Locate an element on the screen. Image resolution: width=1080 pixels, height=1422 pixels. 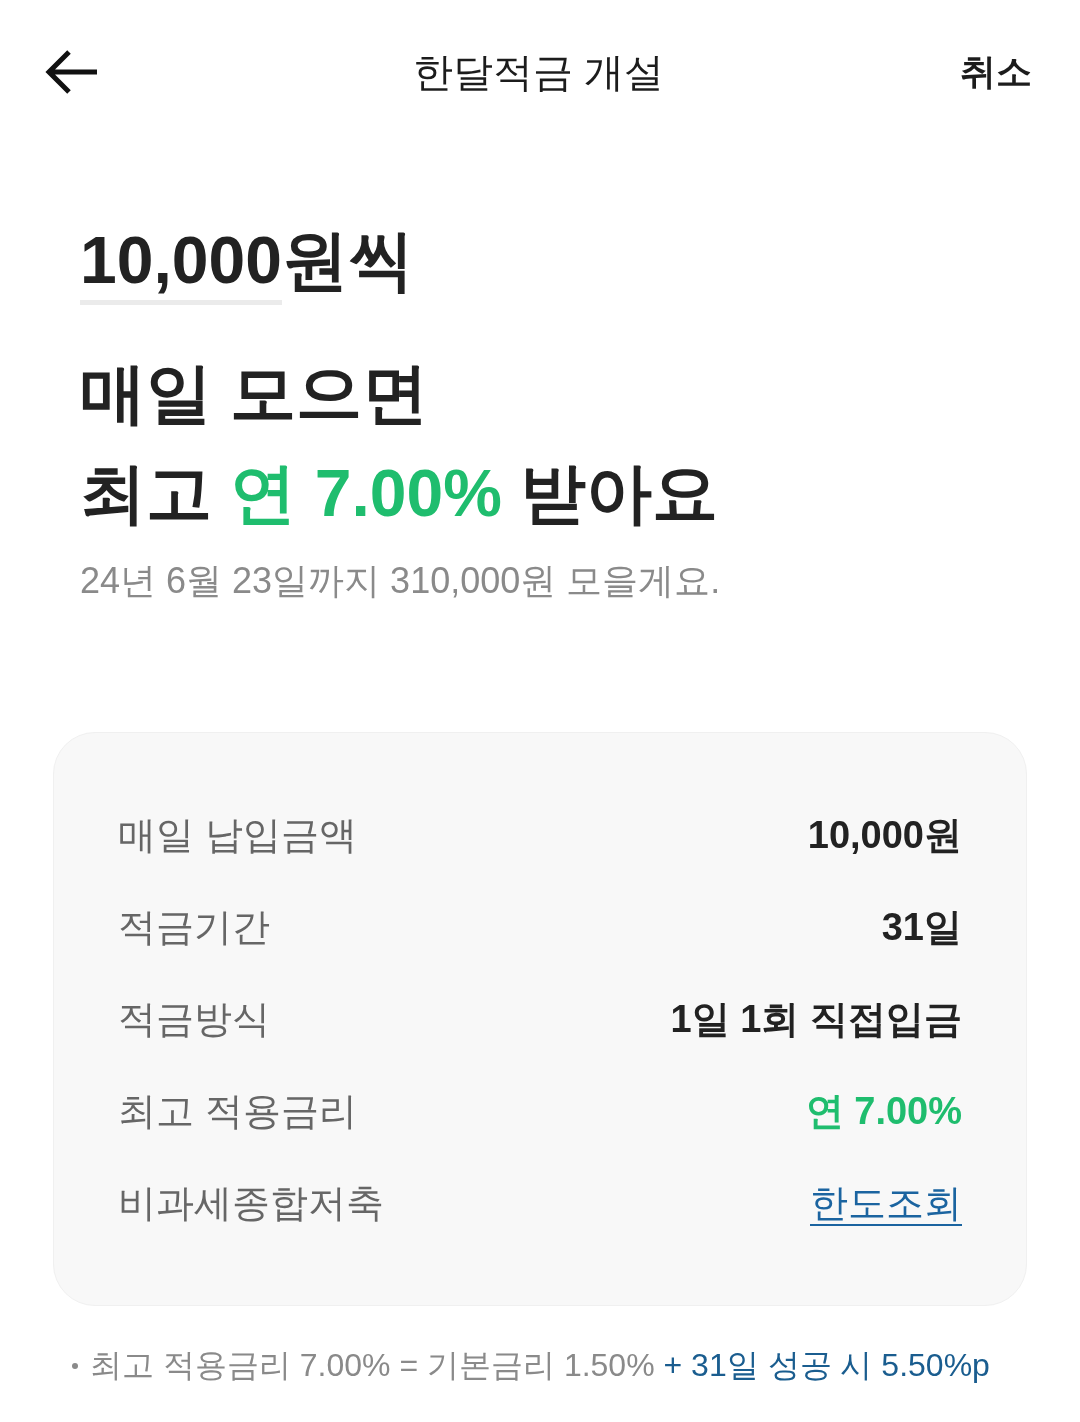
cancel-button: 취소 is located at coordinates (996, 72).